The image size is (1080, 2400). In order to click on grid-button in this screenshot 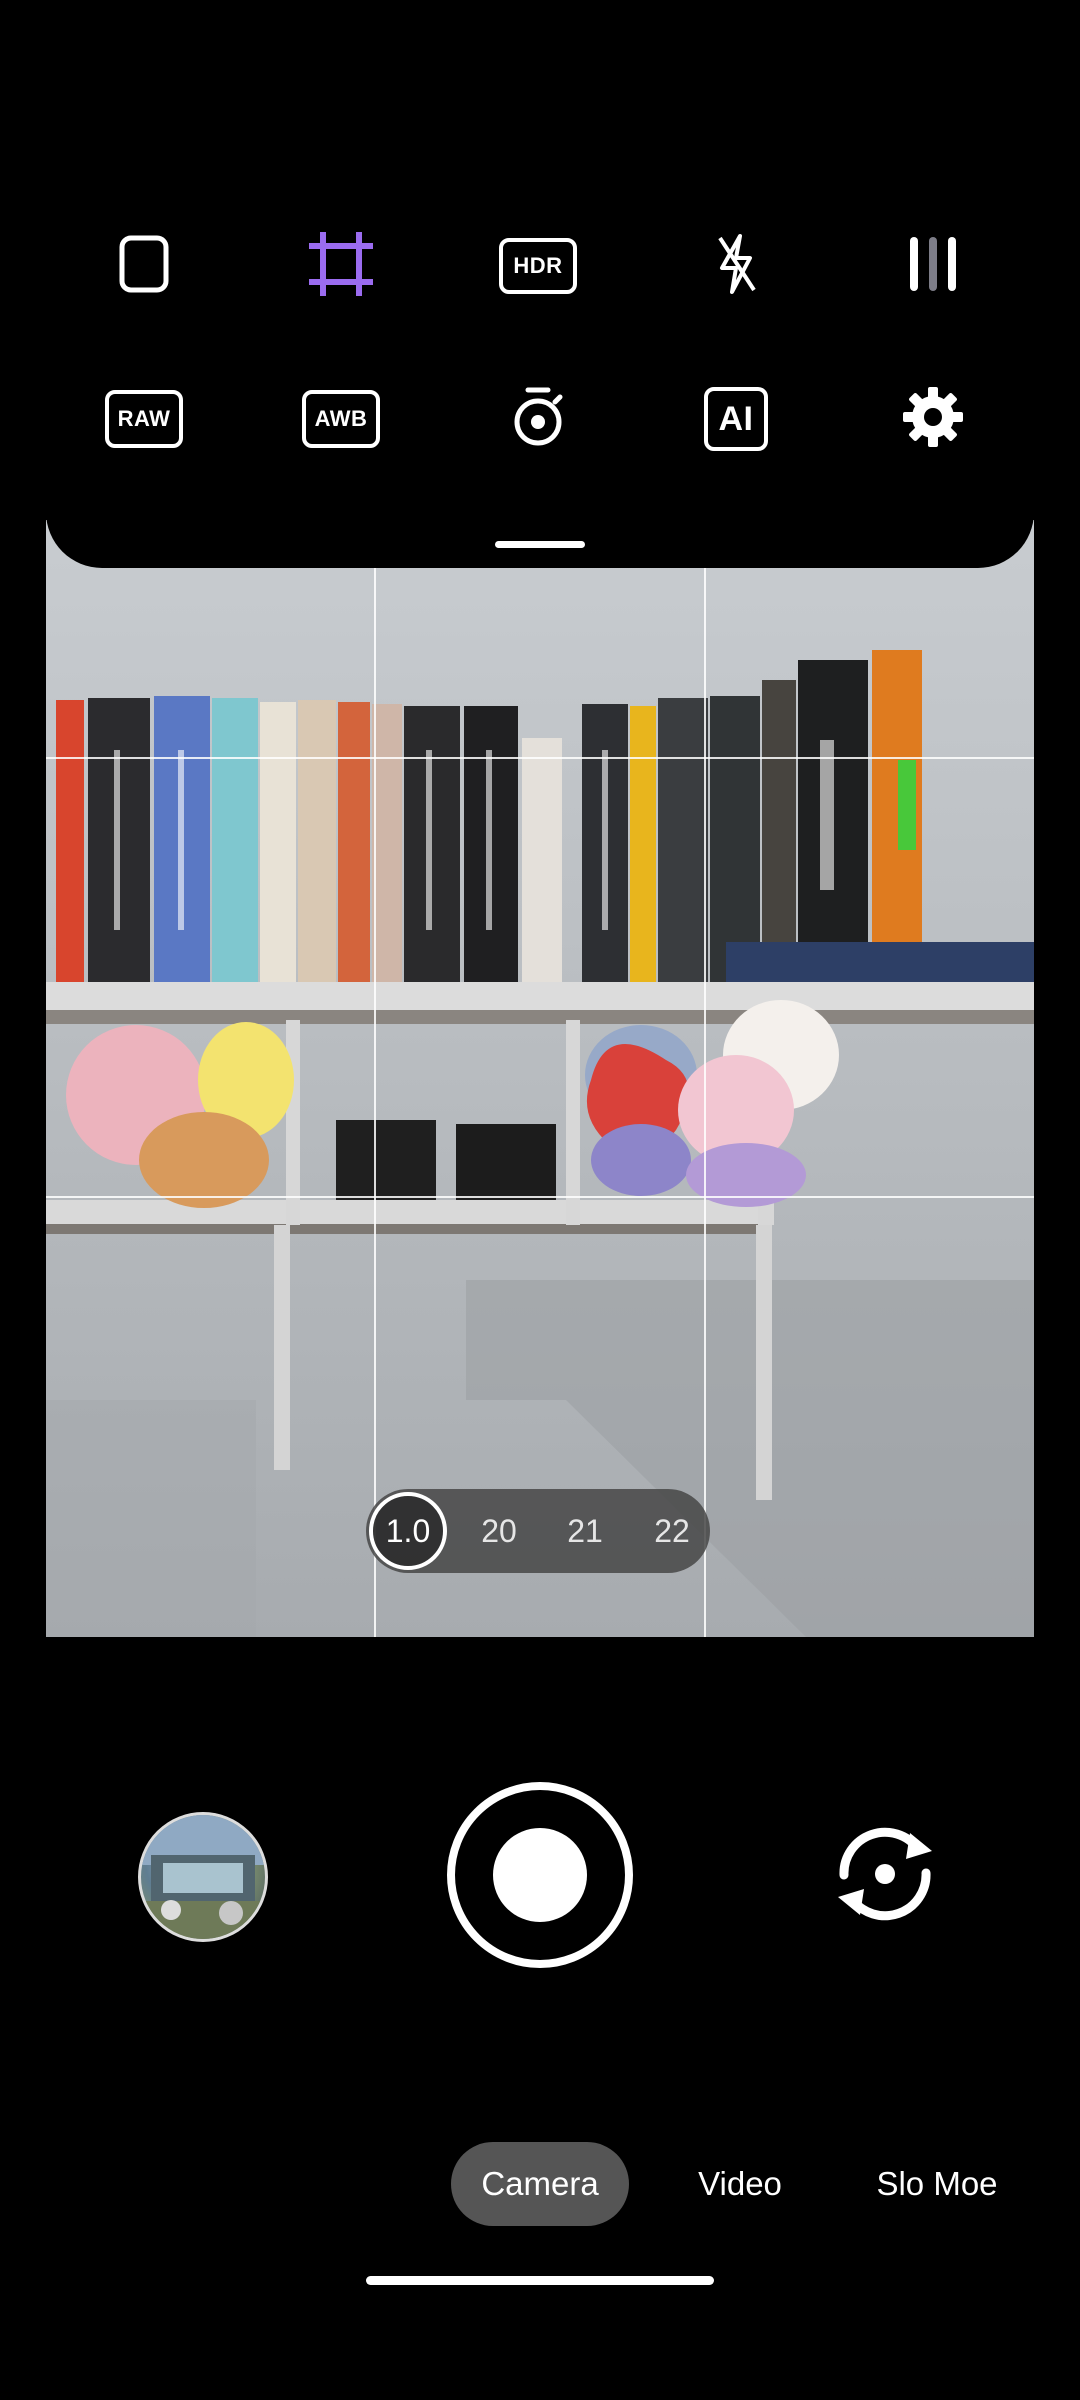, I will do `click(933, 266)`.